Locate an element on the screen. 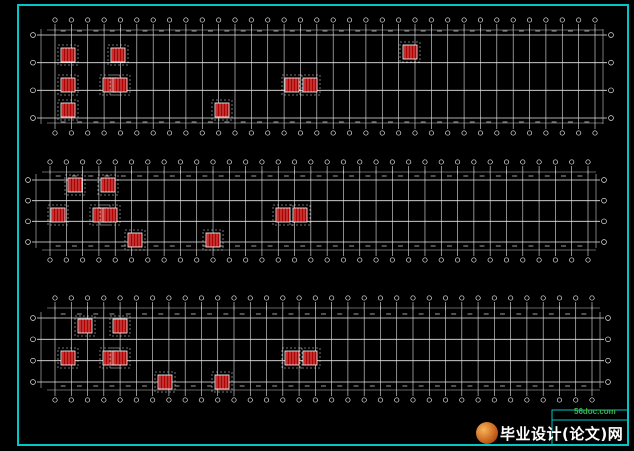  watermark-text: 毕业设计(论文)网 is located at coordinates (562, 434).